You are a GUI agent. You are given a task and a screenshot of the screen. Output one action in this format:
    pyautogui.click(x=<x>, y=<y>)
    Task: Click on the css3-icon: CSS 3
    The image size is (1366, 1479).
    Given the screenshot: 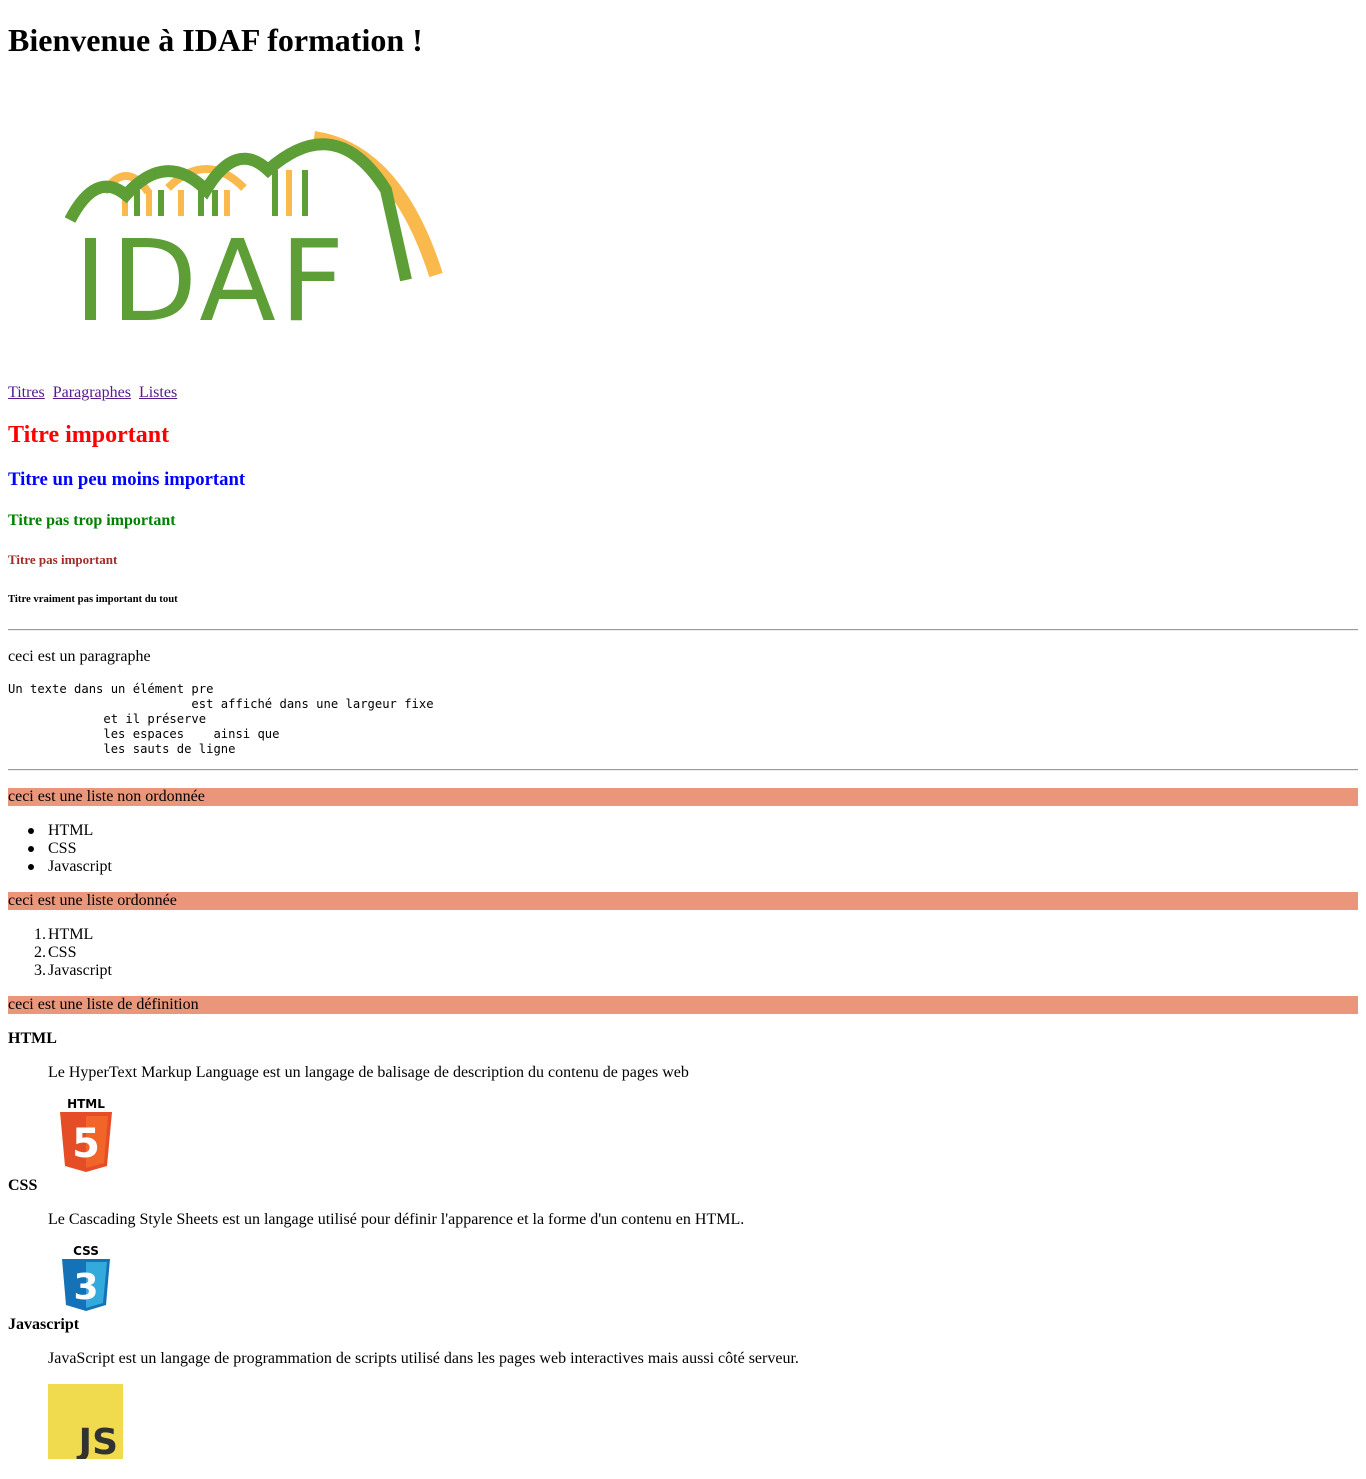 What is the action you would take?
    pyautogui.click(x=86, y=1277)
    